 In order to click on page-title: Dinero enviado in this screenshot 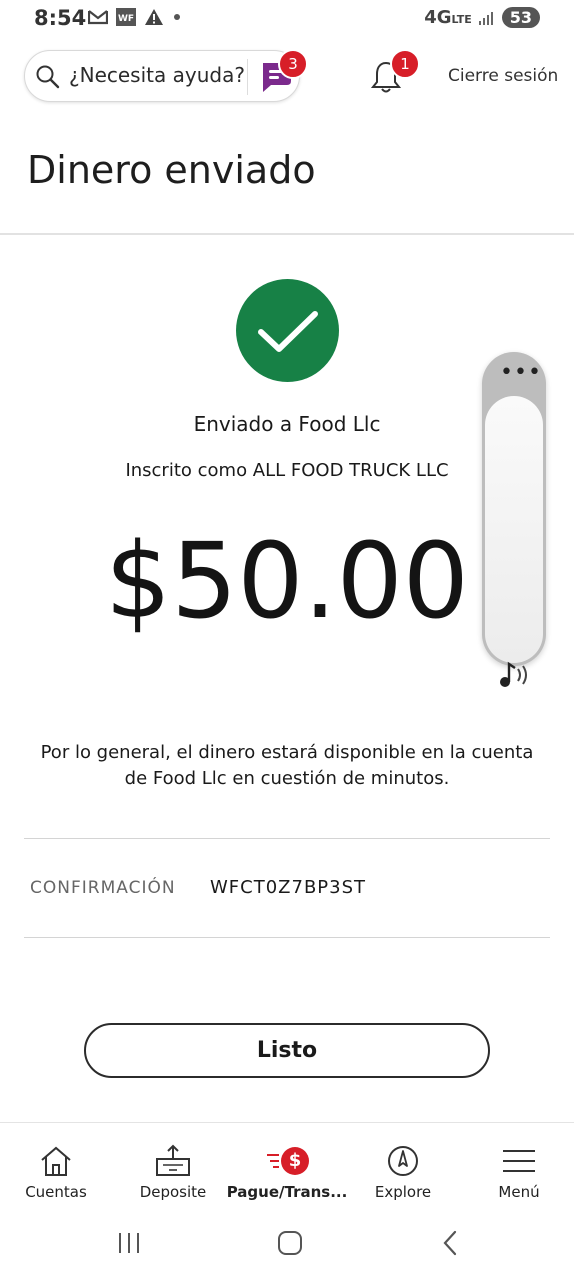, I will do `click(171, 170)`.